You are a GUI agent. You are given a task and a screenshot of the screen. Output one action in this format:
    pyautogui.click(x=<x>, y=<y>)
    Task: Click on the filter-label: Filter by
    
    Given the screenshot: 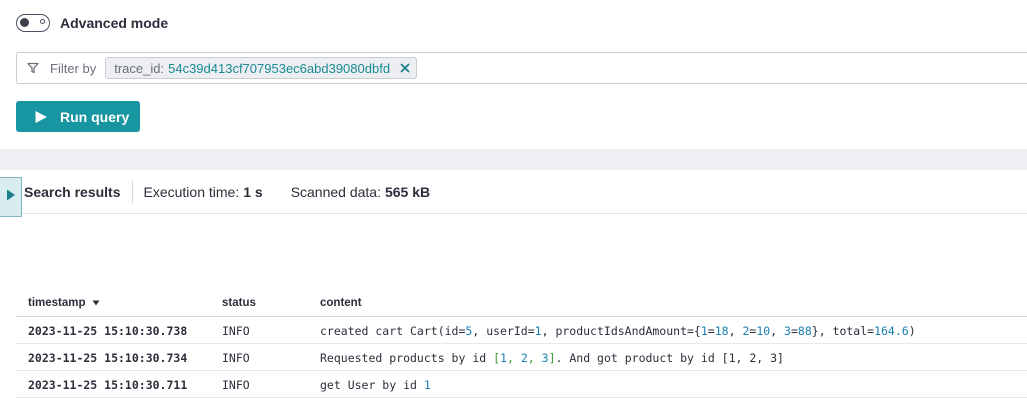 What is the action you would take?
    pyautogui.click(x=73, y=68)
    